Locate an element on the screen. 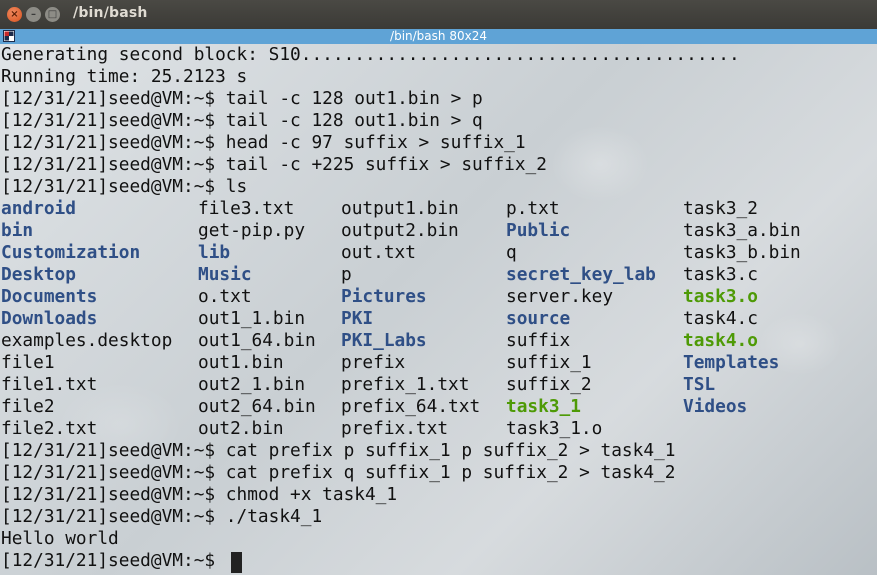 The image size is (877, 575). ls-entry: Downloads is located at coordinates (49, 318).